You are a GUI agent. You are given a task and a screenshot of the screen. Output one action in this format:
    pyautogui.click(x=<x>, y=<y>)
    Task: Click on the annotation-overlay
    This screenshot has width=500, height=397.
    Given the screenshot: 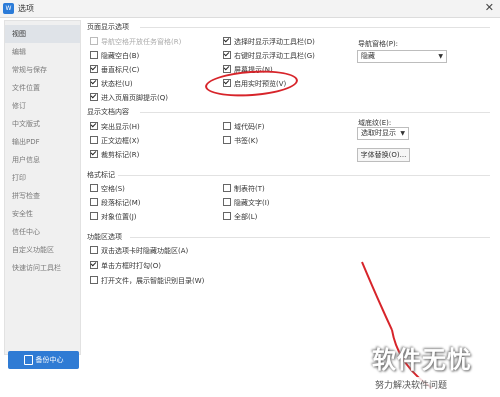 What is the action you would take?
    pyautogui.click(x=397, y=325)
    